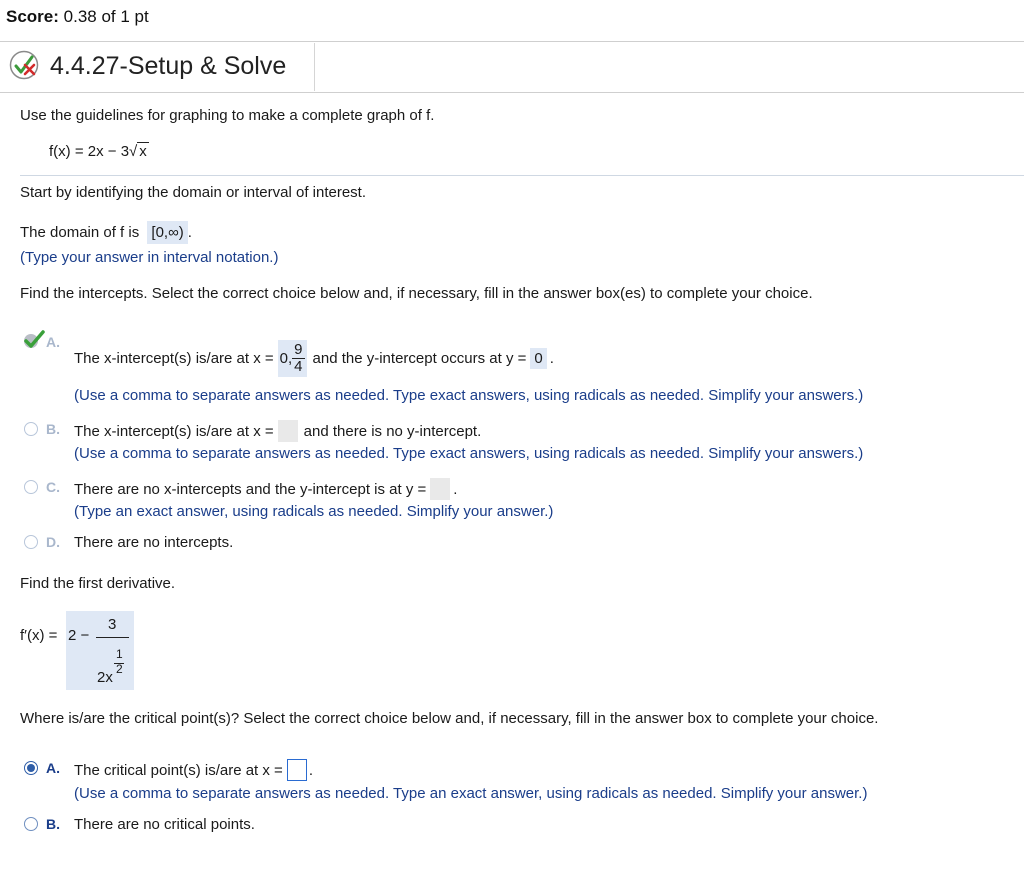  What do you see at coordinates (287, 431) in the screenshot?
I see `choice-b-answer-box` at bounding box center [287, 431].